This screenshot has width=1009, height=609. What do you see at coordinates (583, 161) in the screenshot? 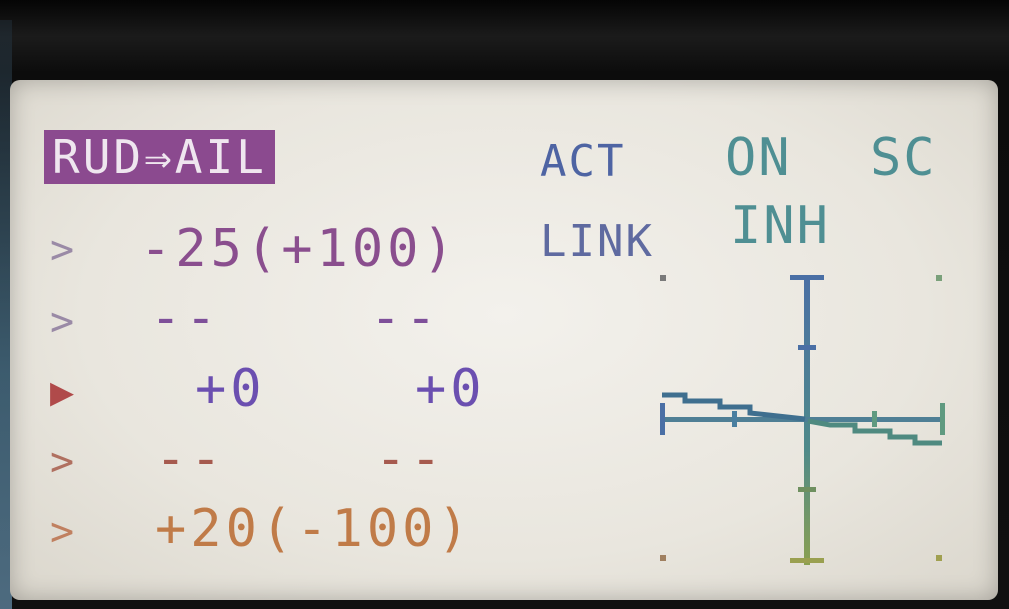
I see `act-label: ACT` at bounding box center [583, 161].